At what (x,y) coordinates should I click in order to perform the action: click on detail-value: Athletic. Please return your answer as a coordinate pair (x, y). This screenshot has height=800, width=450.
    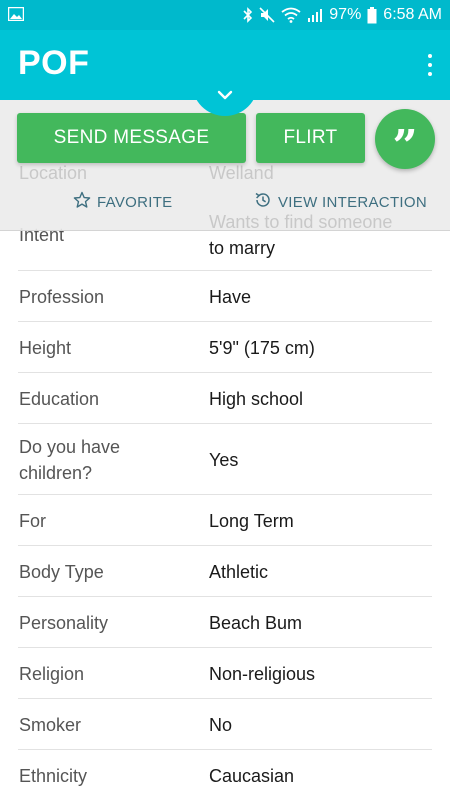
    Looking at the image, I should click on (239, 572).